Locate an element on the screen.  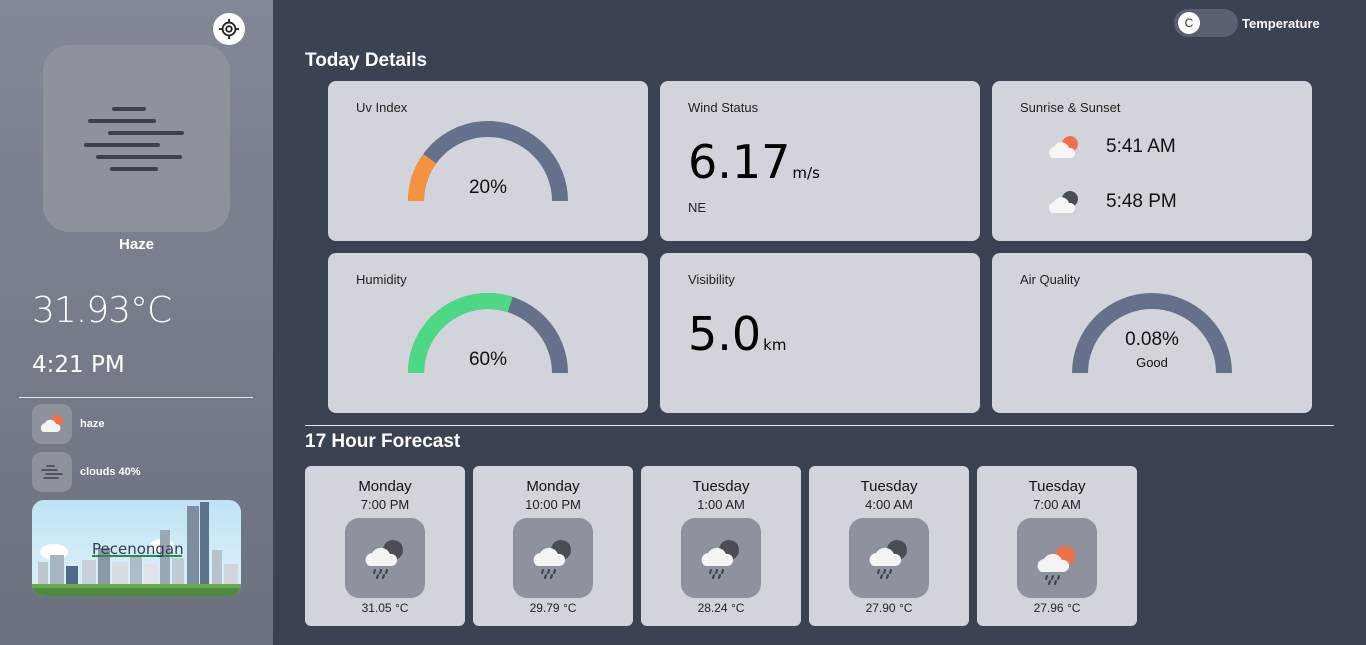
forecast-card: Tuesday 7:00 AM 27.96 °C is located at coordinates (1057, 546).